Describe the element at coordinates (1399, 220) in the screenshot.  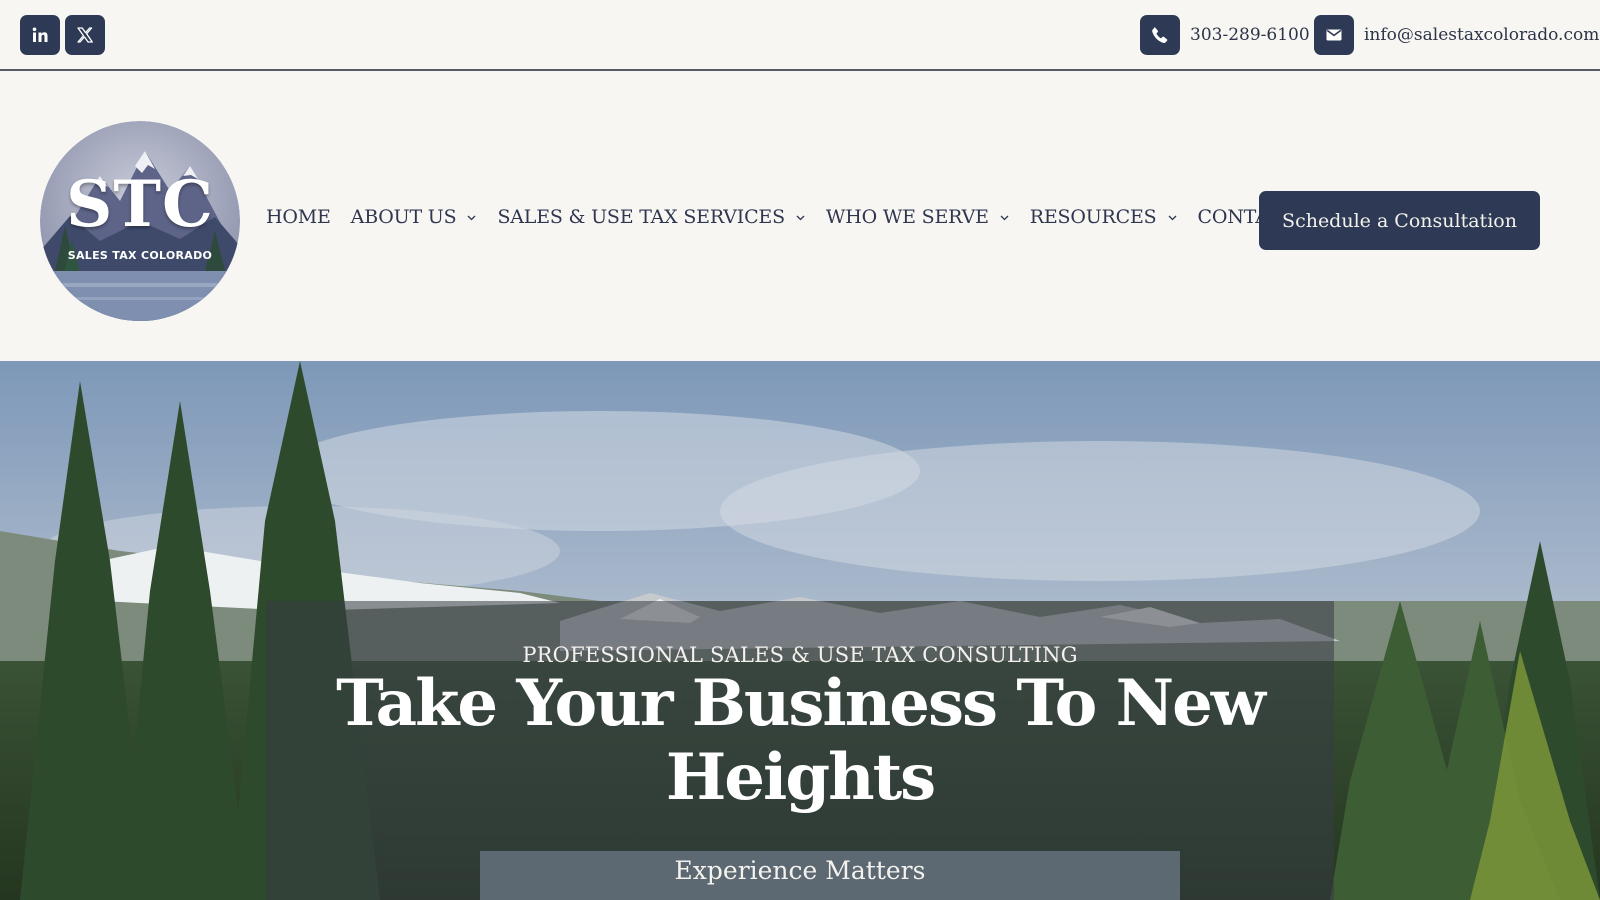
I see `schedule-consultation-button: Schedule a Consultation` at that location.